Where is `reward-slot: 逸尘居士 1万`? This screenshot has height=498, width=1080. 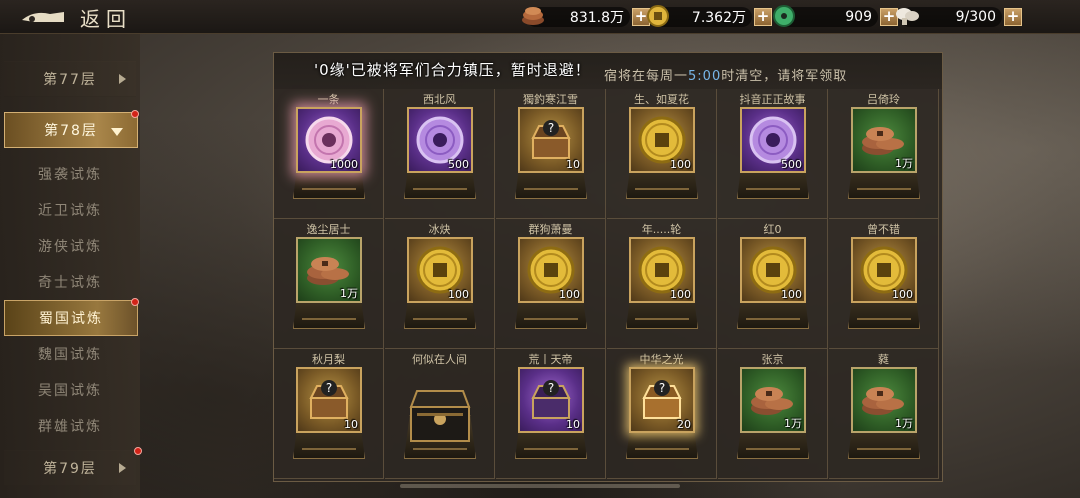 reward-slot: 逸尘居士 1万 is located at coordinates (329, 284).